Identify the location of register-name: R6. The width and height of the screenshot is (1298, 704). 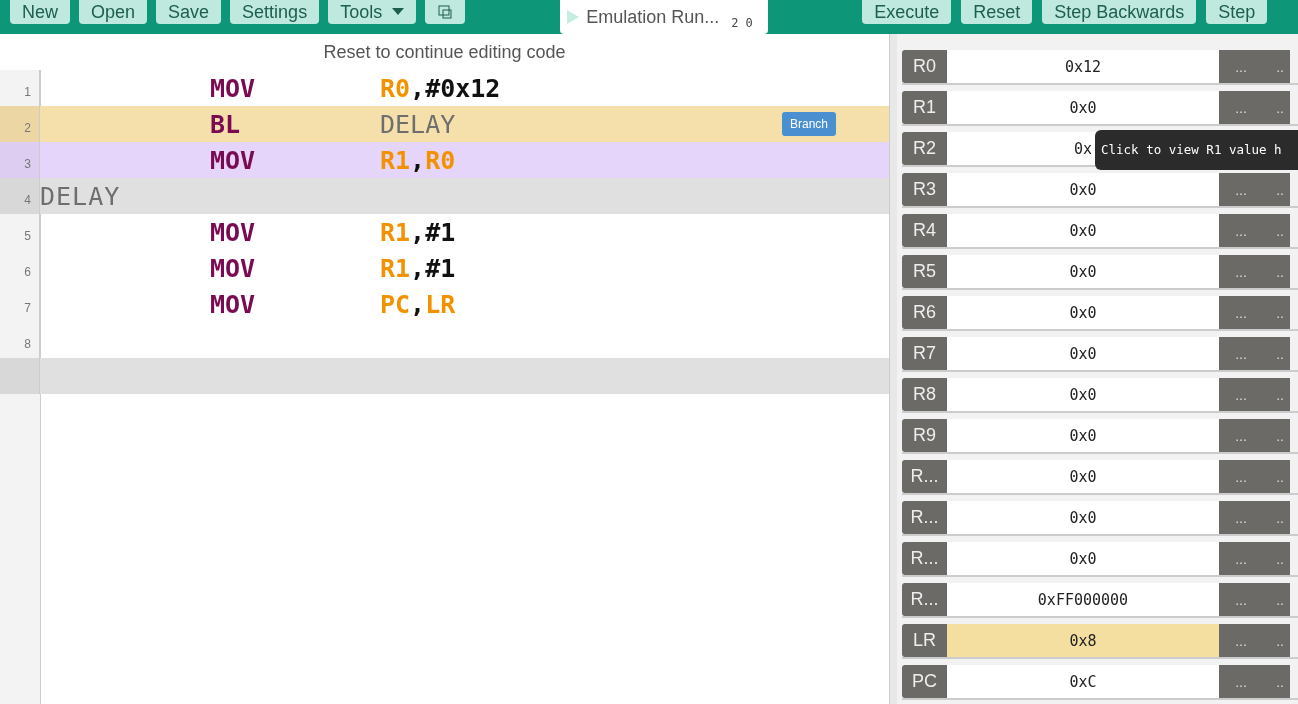
(924, 312).